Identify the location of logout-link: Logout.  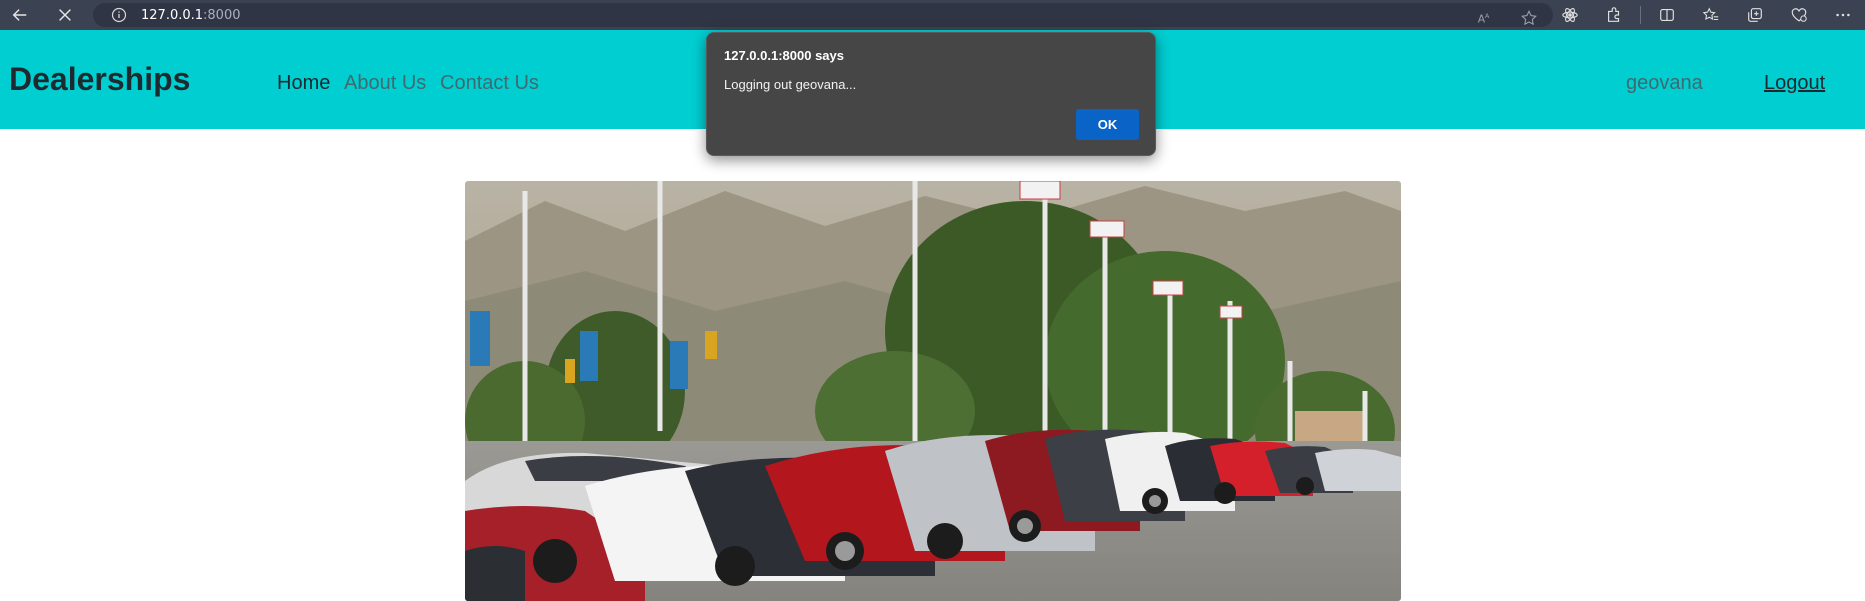
(1794, 83).